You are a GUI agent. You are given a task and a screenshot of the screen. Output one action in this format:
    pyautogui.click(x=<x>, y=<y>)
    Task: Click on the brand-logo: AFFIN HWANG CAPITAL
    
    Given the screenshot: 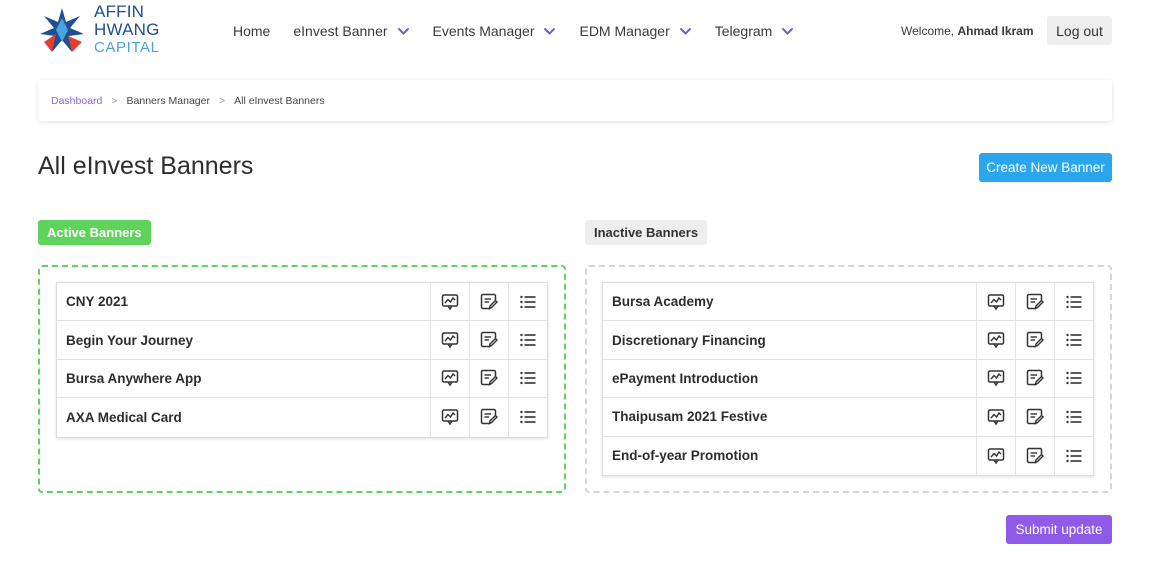 What is the action you would take?
    pyautogui.click(x=123, y=29)
    